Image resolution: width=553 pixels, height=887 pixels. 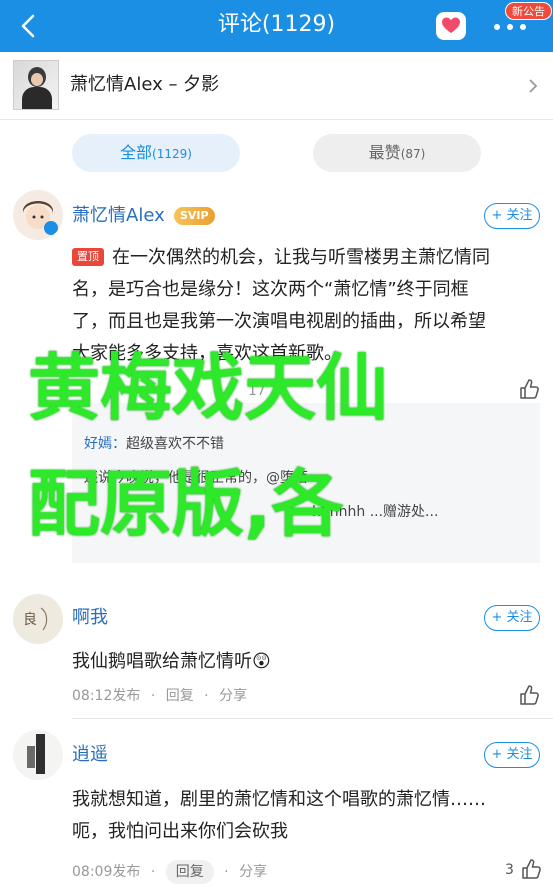 I want to click on comment-username: 逍遥, so click(x=90, y=755).